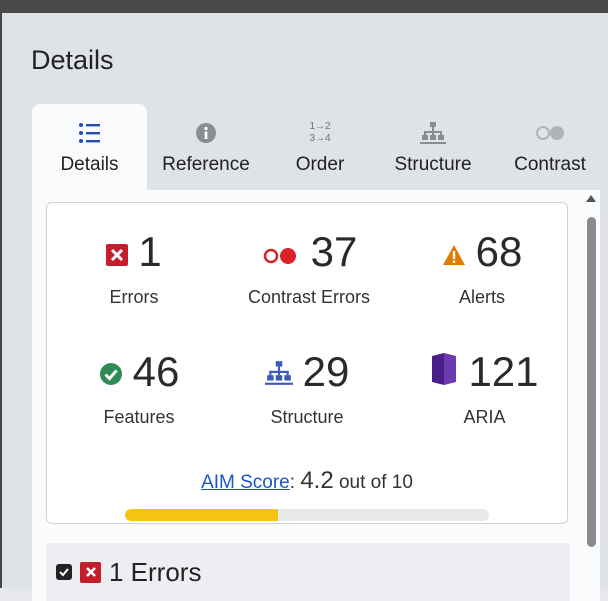 Image resolution: width=608 pixels, height=601 pixels. Describe the element at coordinates (139, 417) in the screenshot. I see `stat-label: Features` at that location.